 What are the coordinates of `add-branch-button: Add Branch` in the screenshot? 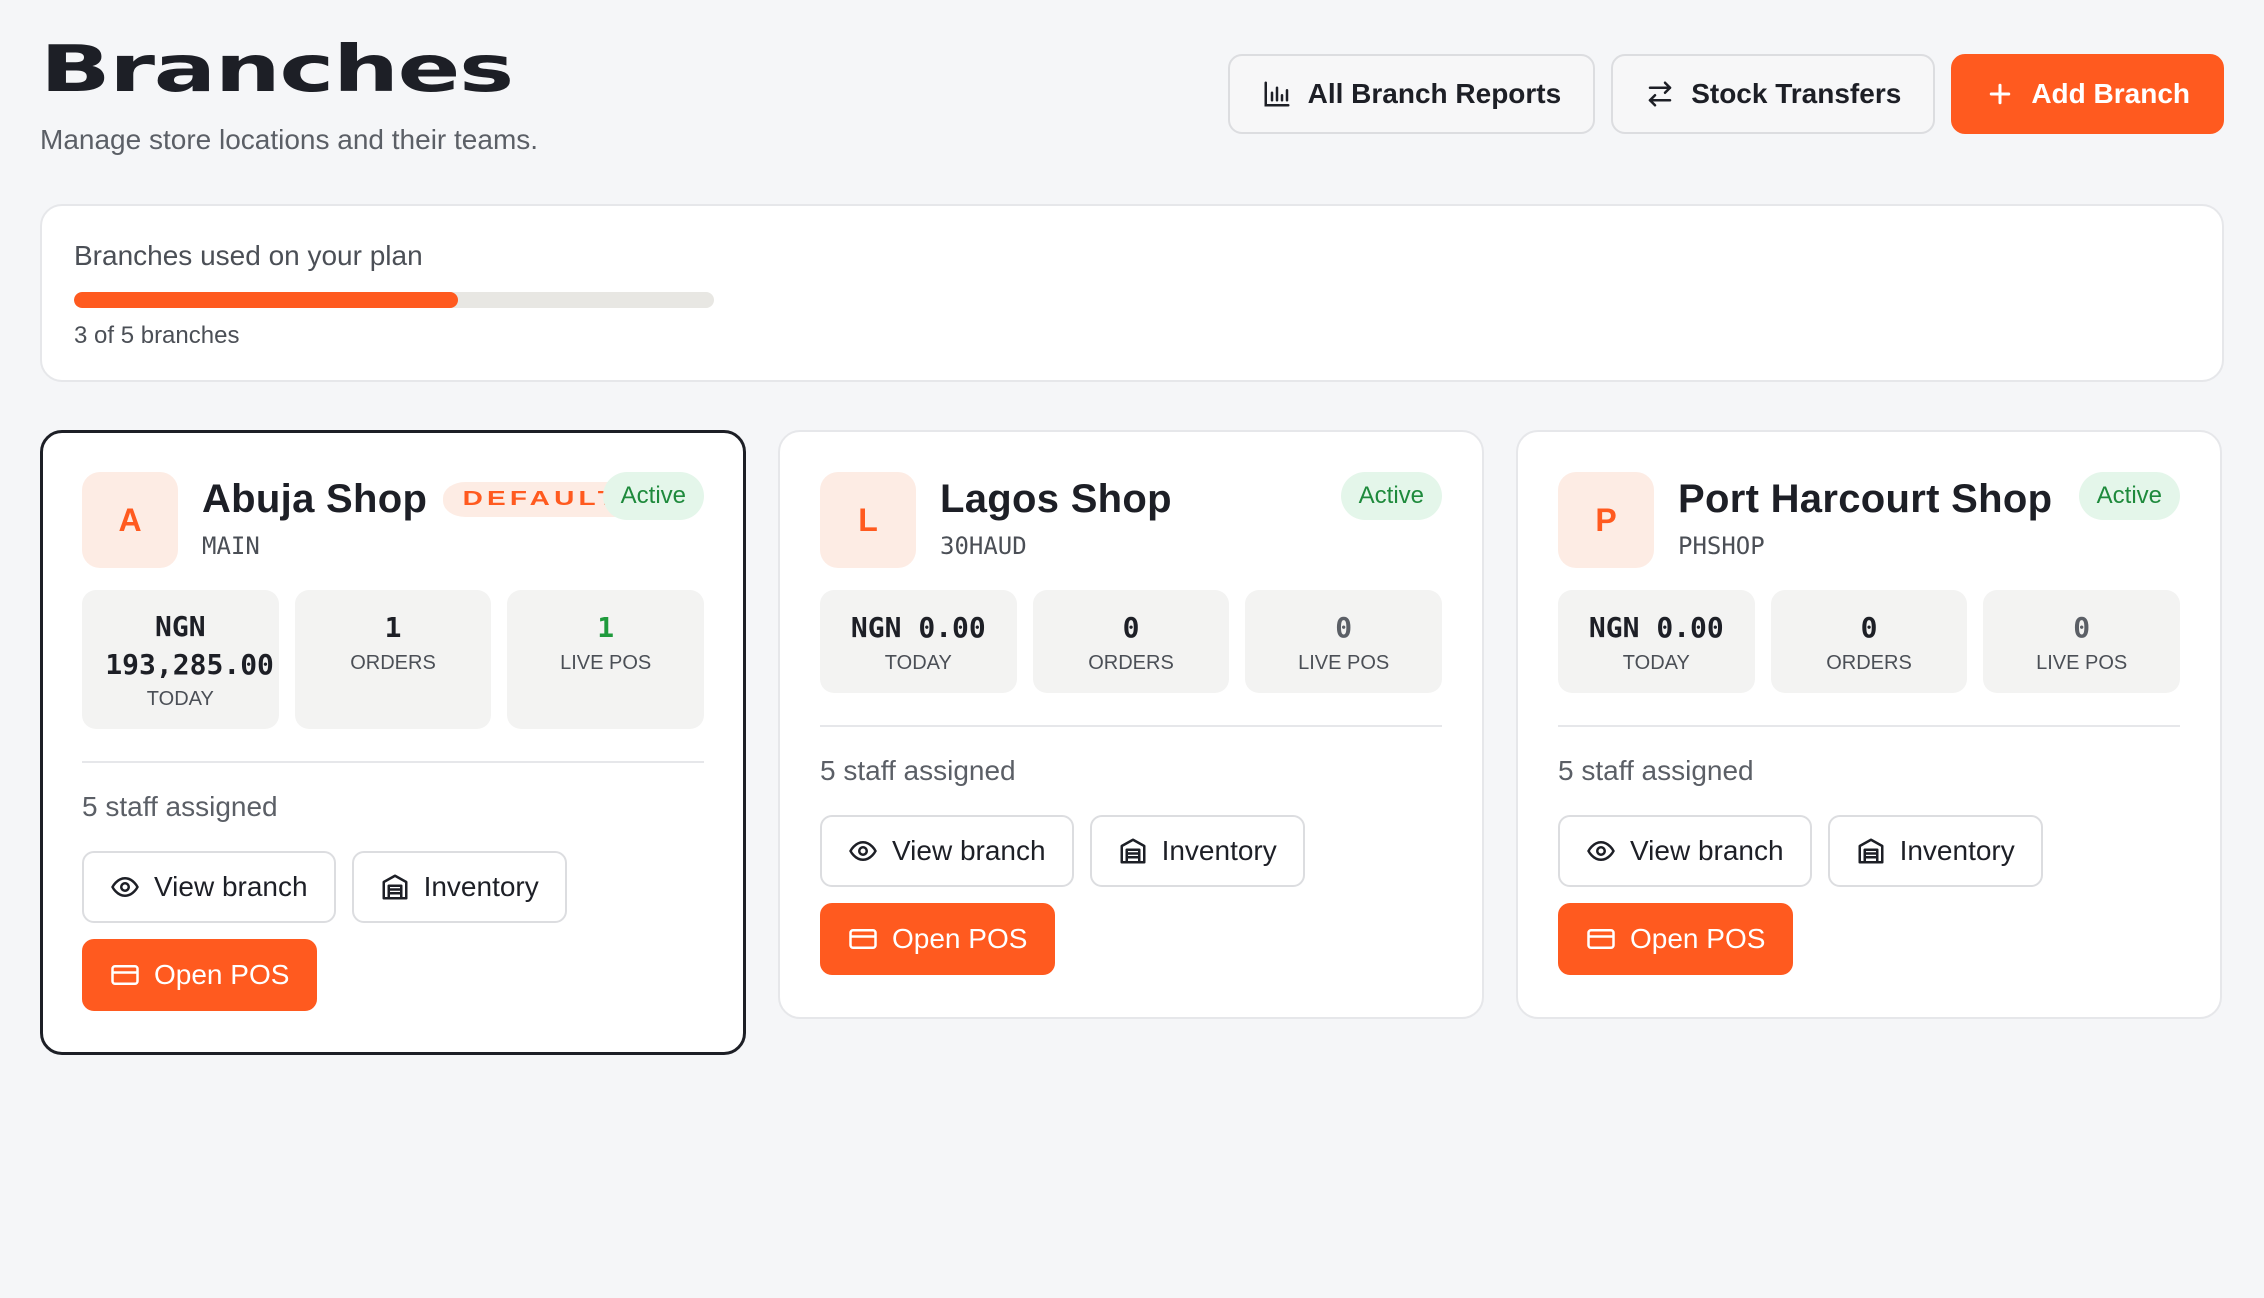 It's located at (2087, 94).